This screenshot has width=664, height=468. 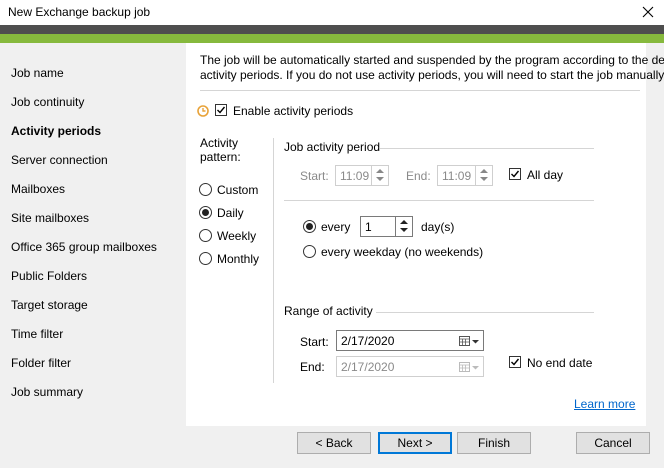 What do you see at coordinates (410, 366) in the screenshot?
I see `range-end-date-picker: 2/17/2020` at bounding box center [410, 366].